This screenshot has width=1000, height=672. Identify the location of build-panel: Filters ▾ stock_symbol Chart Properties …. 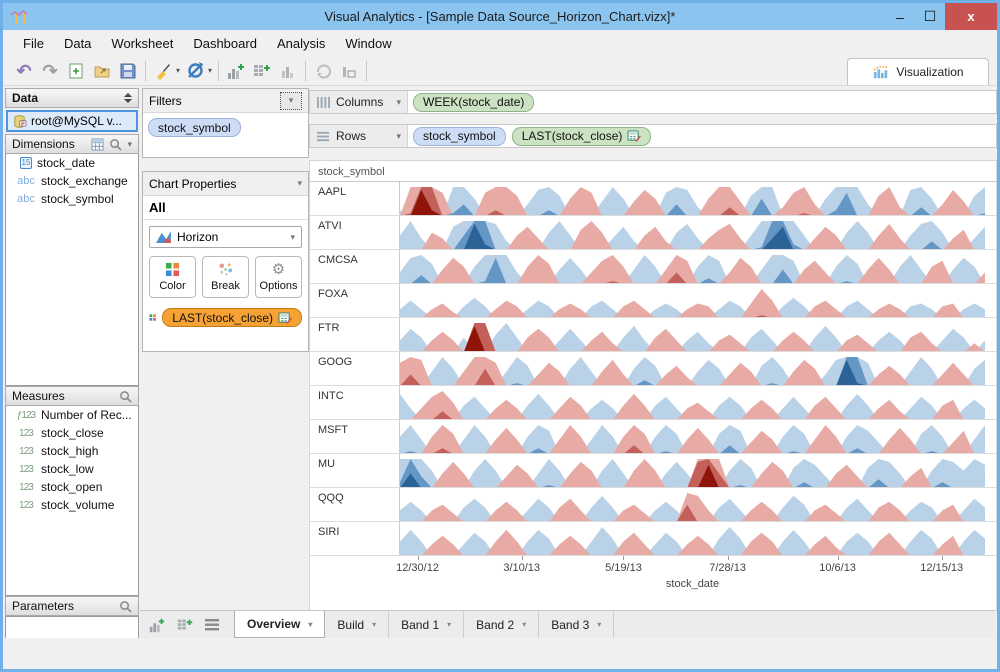
(225, 364).